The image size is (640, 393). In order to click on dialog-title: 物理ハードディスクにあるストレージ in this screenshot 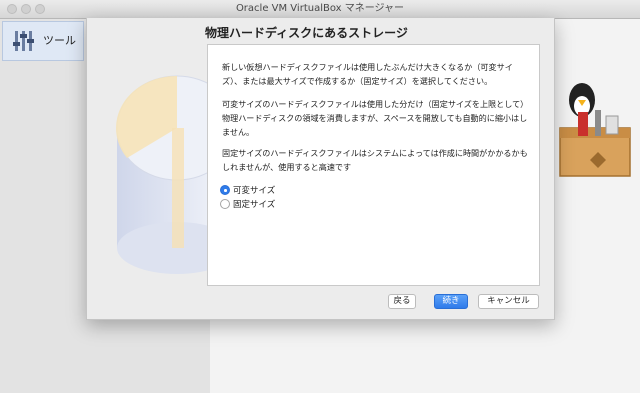, I will do `click(306, 33)`.